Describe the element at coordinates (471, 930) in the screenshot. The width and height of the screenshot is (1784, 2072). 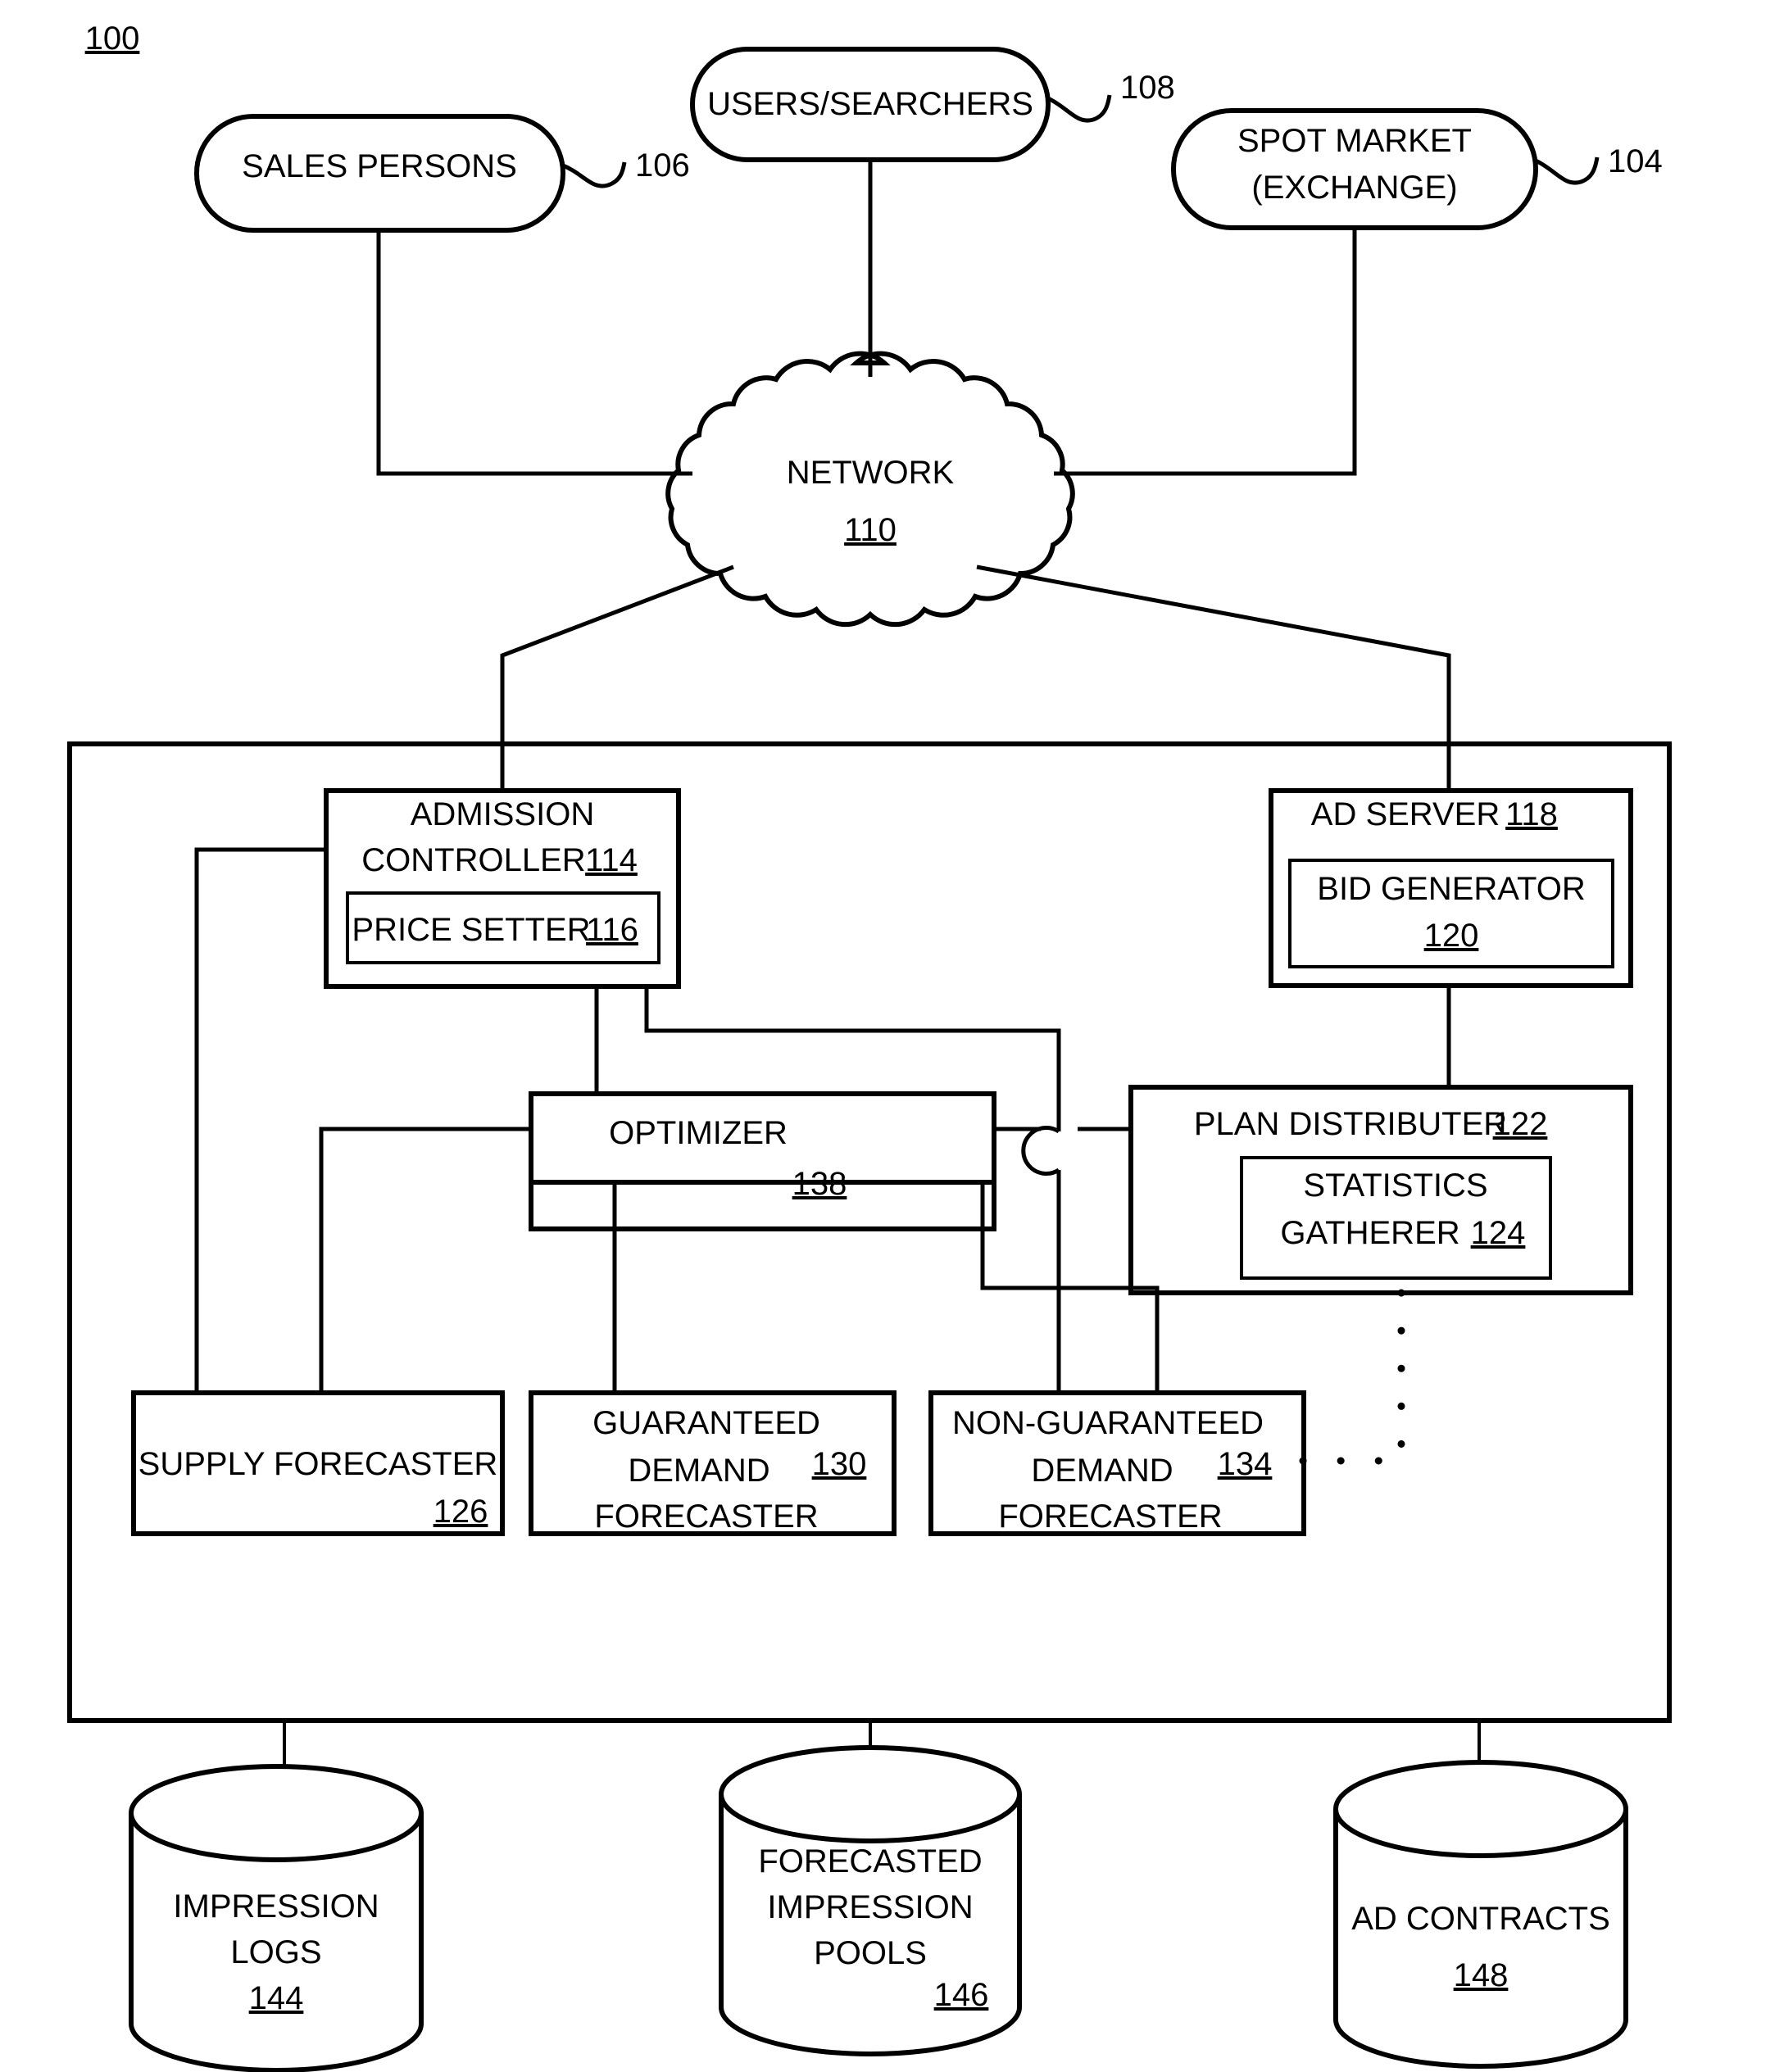
I see `price-setter-label: PRICE SETTER` at that location.